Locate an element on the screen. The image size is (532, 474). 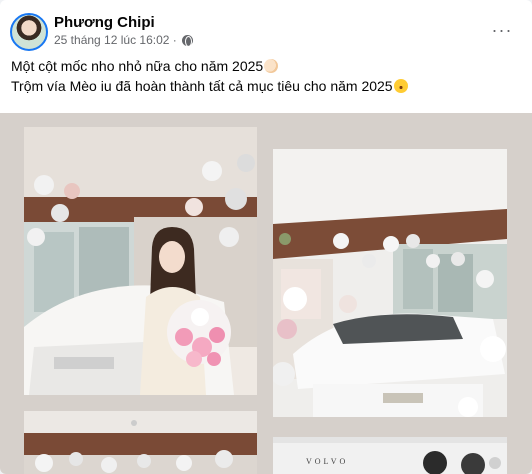
caption-line-1: Một cột mốc nho nhỏ nữa cho năm 2025 is located at coordinates (266, 66).